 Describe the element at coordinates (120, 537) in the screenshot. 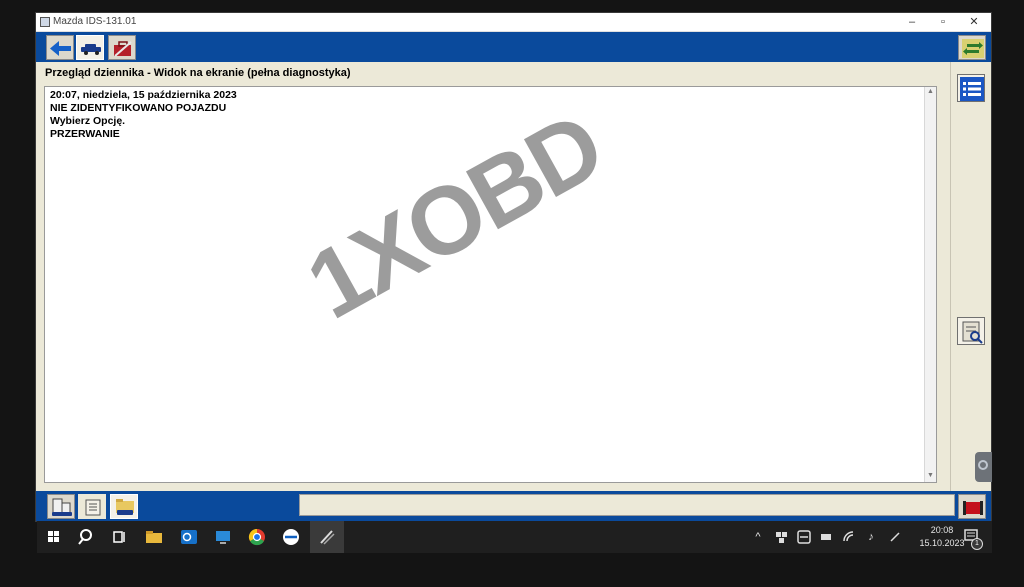

I see `task-view-icon` at that location.